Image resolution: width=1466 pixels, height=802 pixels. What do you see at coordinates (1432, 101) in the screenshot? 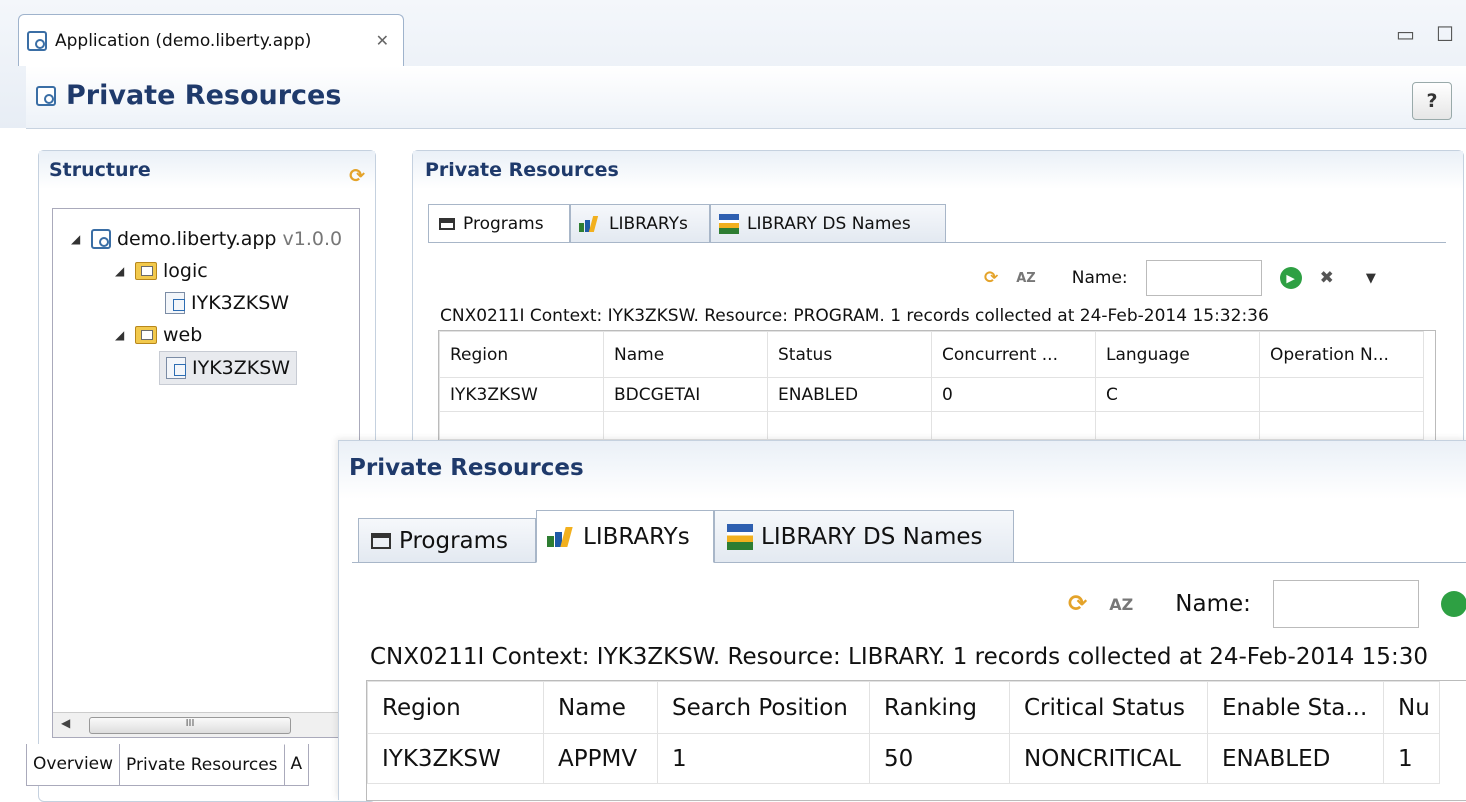
I see `help-button: ?` at bounding box center [1432, 101].